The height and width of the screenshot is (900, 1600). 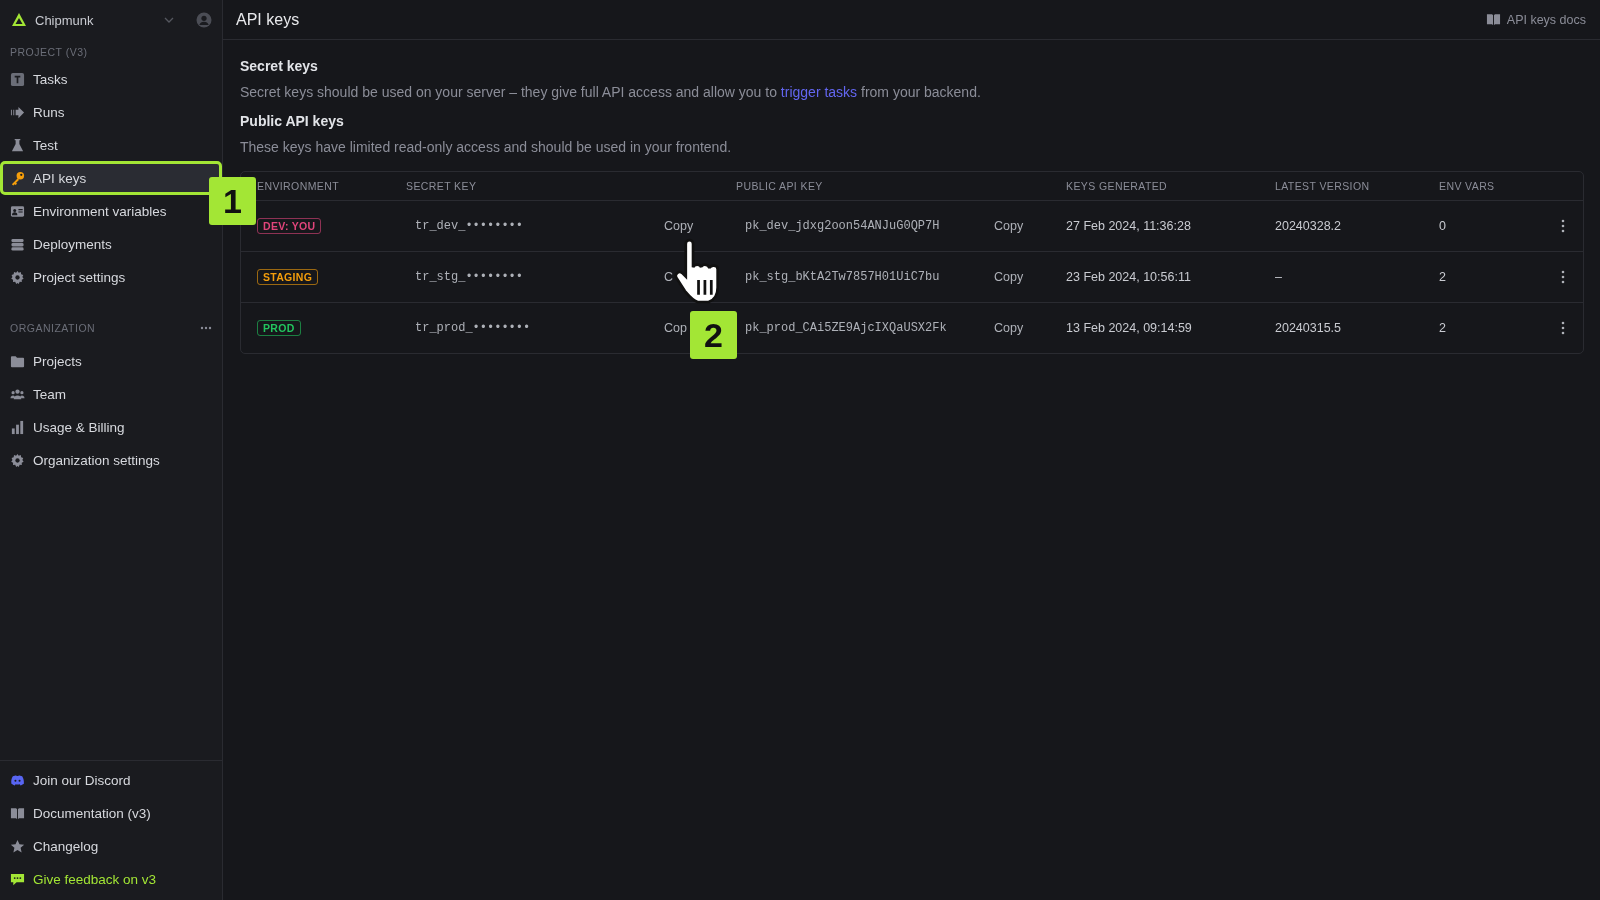 I want to click on table-cell-text: –, so click(x=1279, y=277).